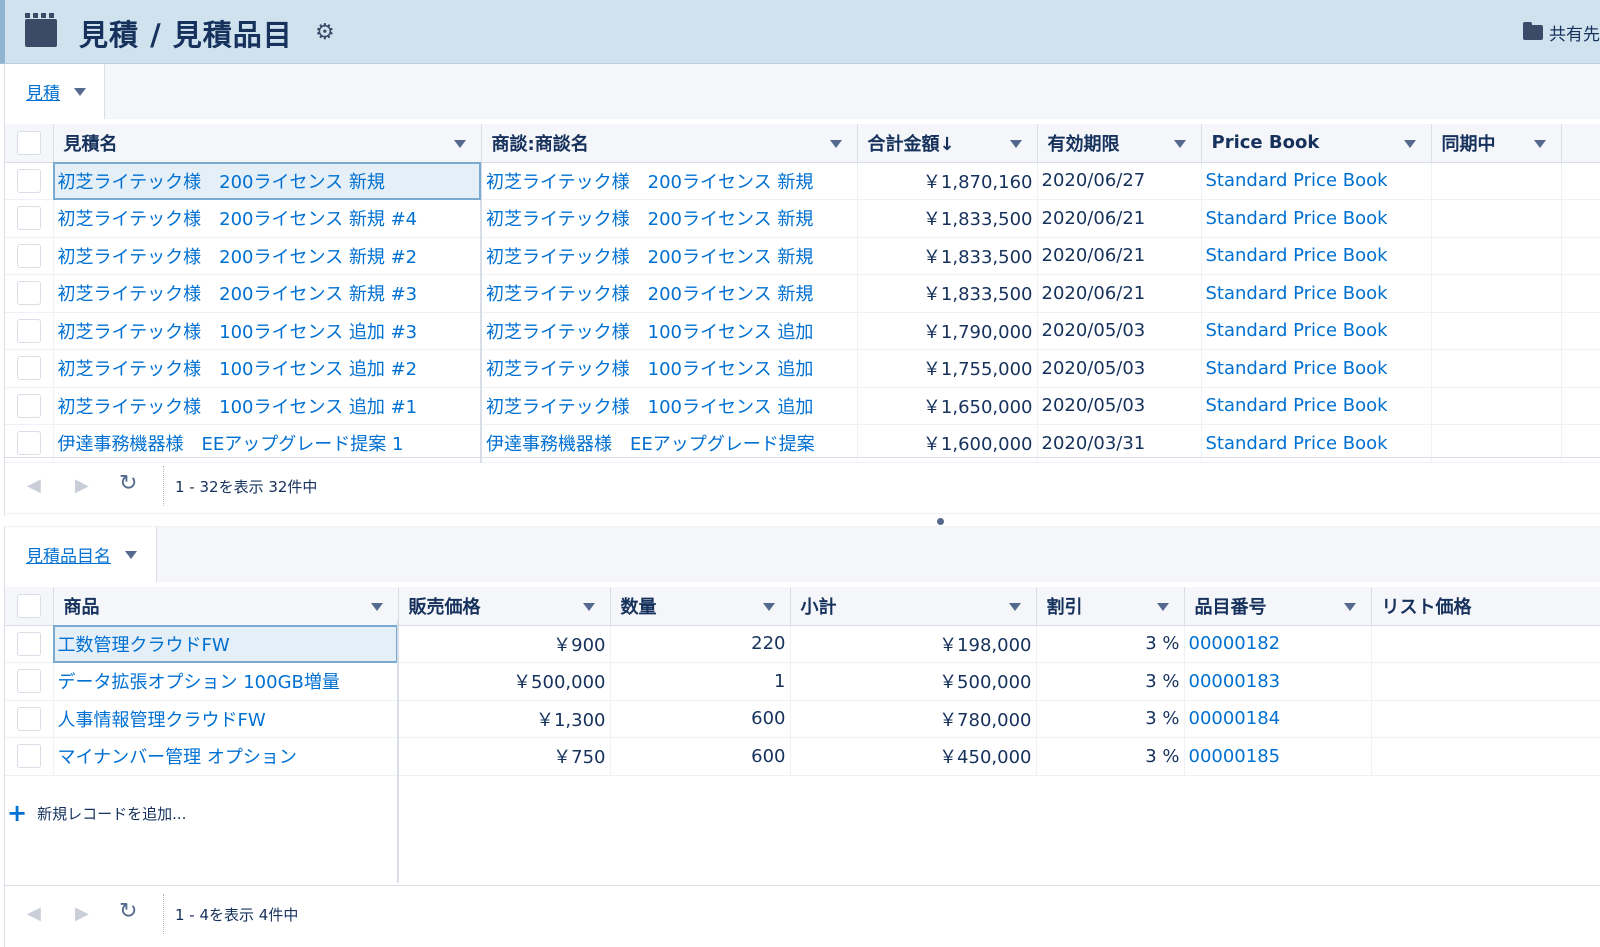  I want to click on tab-line-item-name: 見積品目名, so click(81, 554).